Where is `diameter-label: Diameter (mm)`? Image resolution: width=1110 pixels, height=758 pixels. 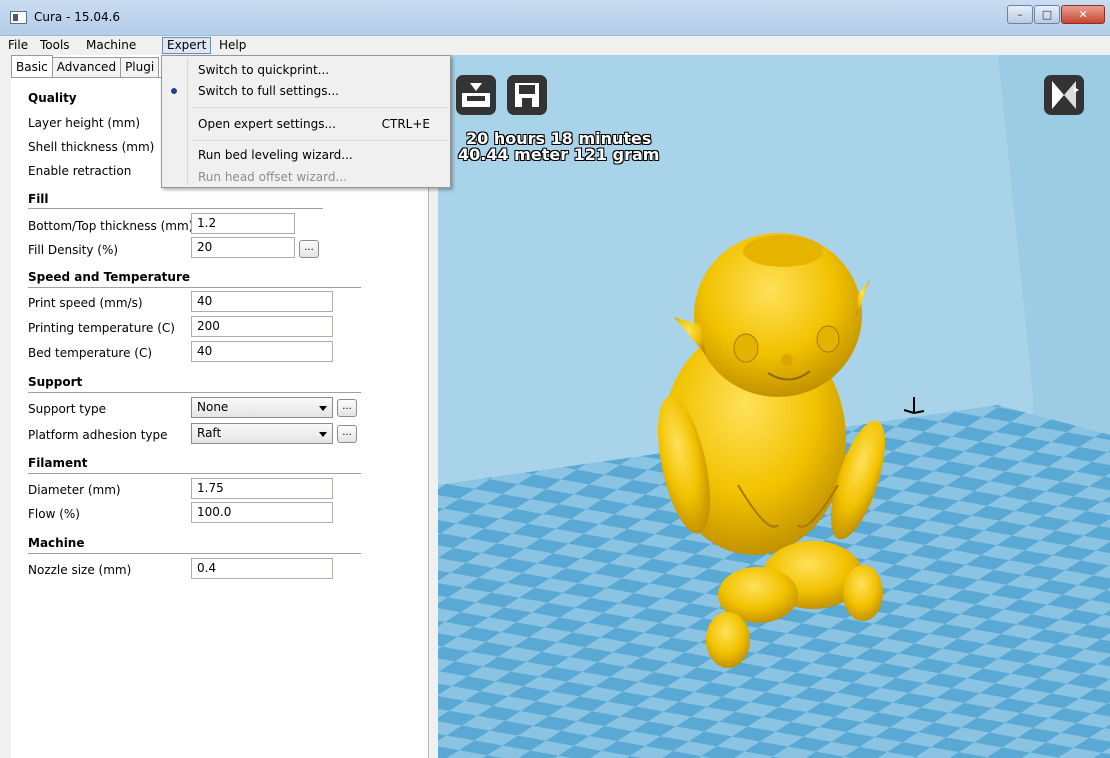
diameter-label: Diameter (mm) is located at coordinates (74, 490).